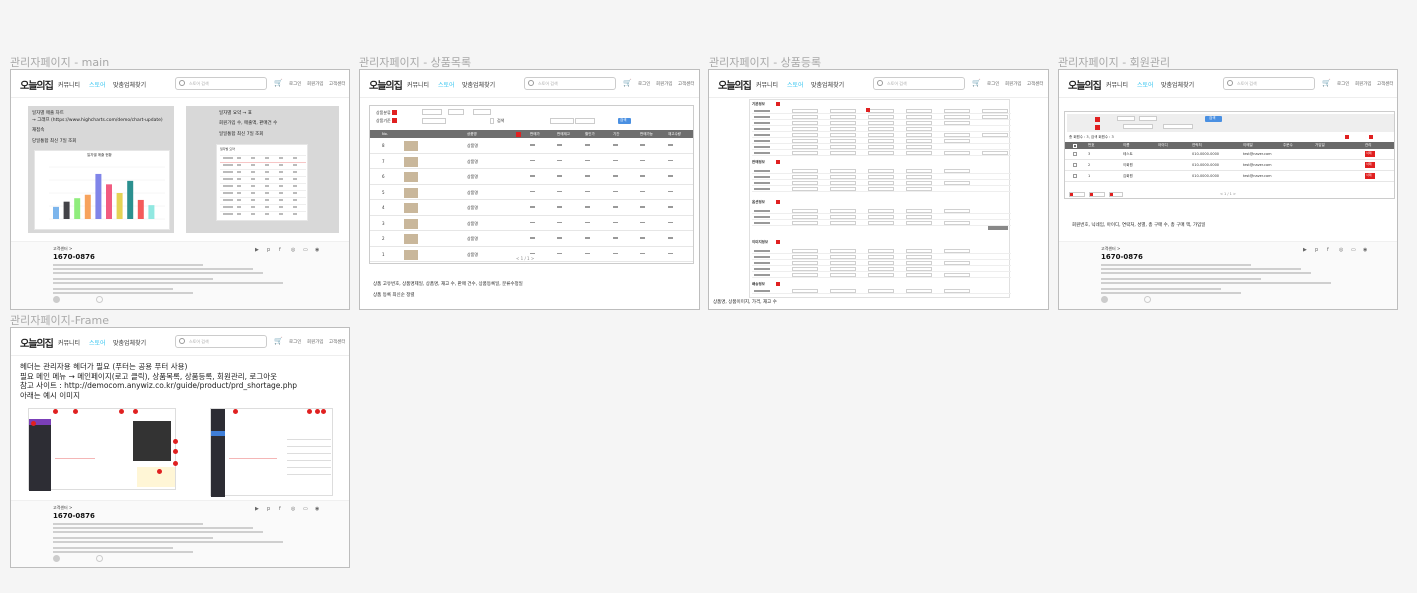 The height and width of the screenshot is (593, 1417). I want to click on member-search-button: 검색, so click(1213, 119).